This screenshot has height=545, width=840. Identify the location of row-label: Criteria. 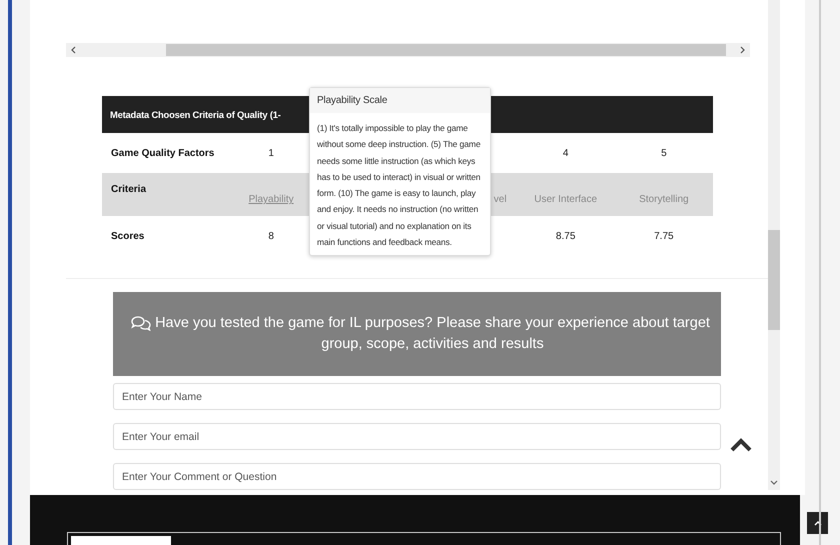
(129, 190).